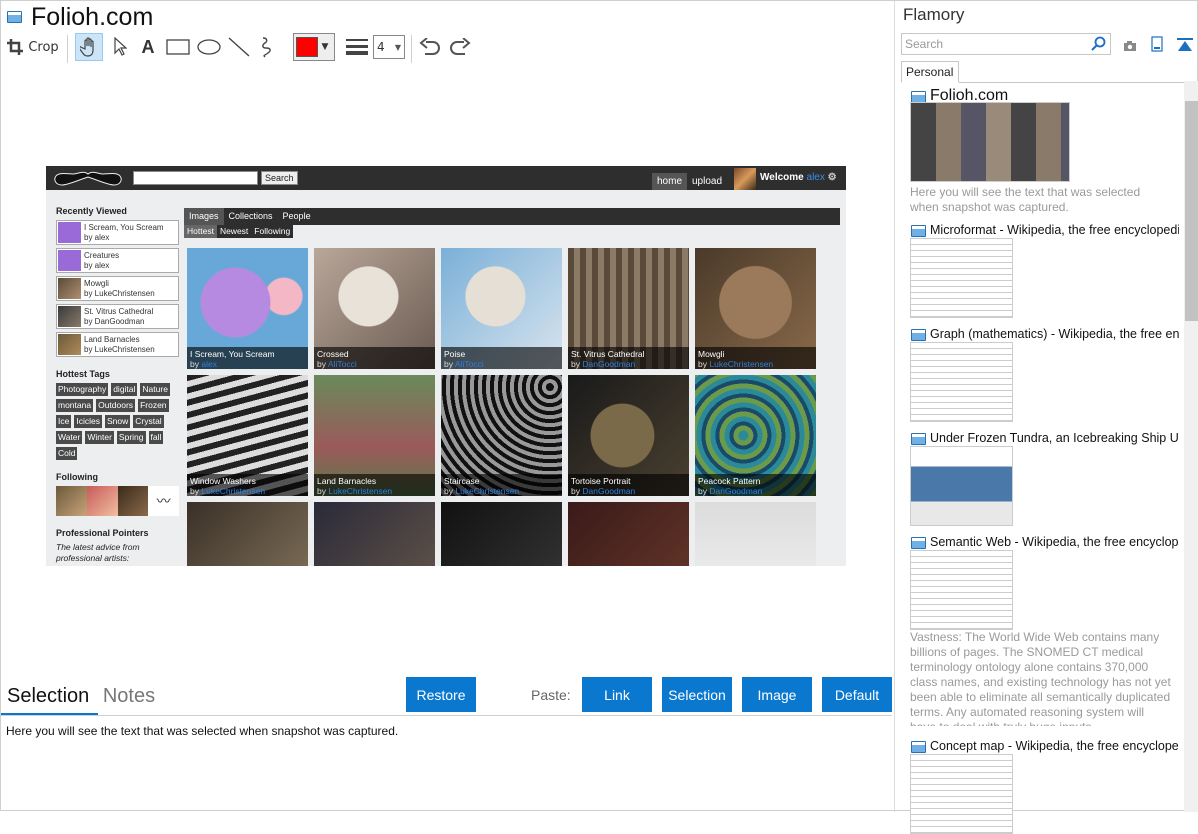 This screenshot has width=1198, height=834. I want to click on image-tile: Mowgli by LukeChristensen, so click(755, 308).